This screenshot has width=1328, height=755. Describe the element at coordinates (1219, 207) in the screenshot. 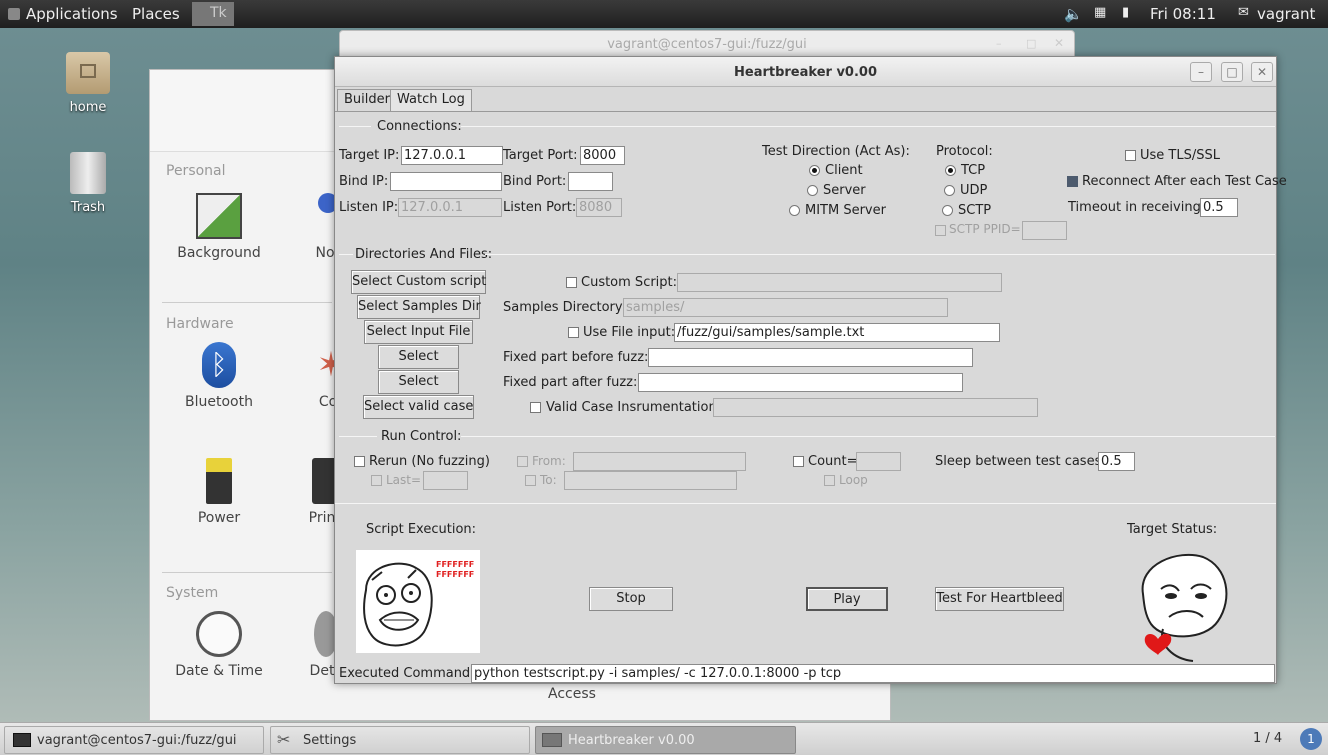

I see `timeout-input: 0.5` at that location.